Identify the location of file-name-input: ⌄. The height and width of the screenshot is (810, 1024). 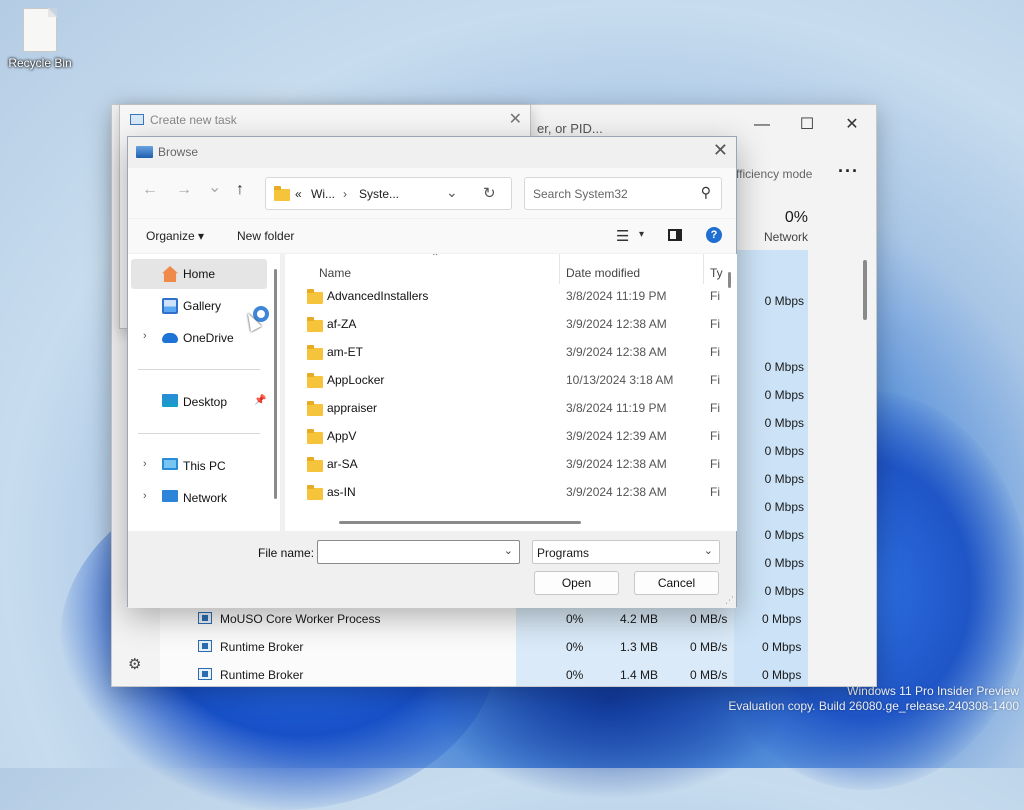
(418, 552).